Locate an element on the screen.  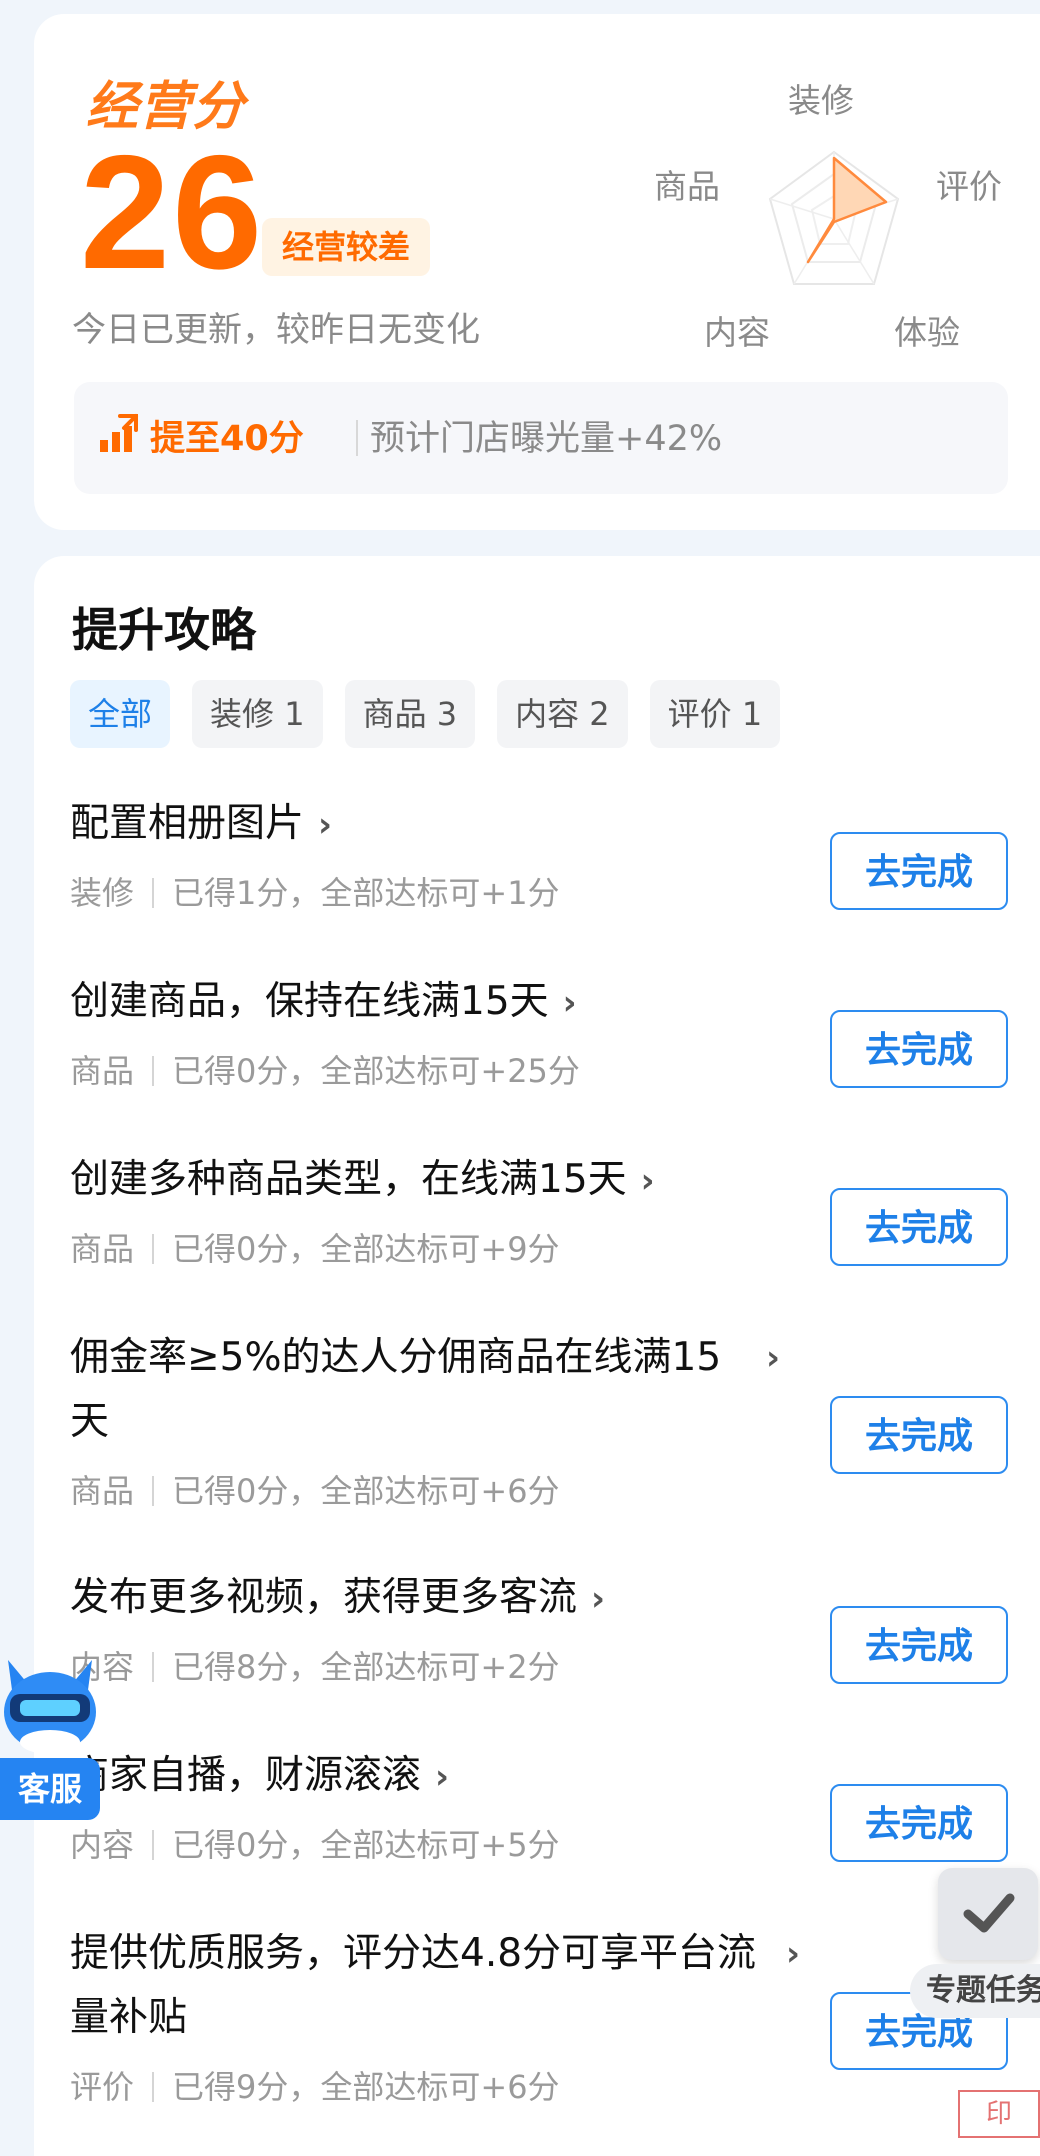
customer-service-float: 客服 is located at coordinates (50, 1736).